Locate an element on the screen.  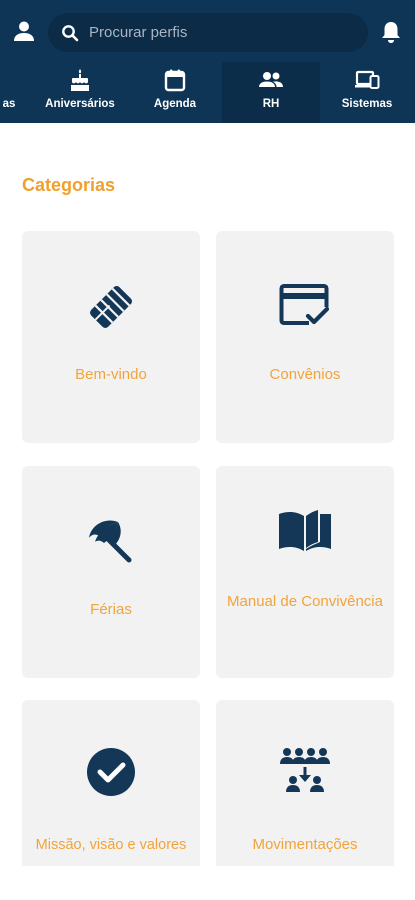
search-input is located at coordinates (209, 32).